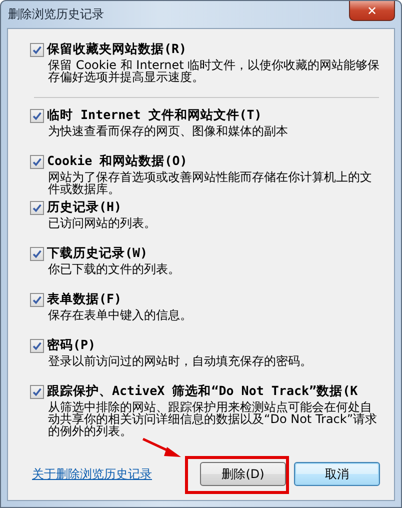 The height and width of the screenshot is (508, 402). Describe the element at coordinates (114, 269) in the screenshot. I see `option-description: 你已下载的文件的列表。` at that location.